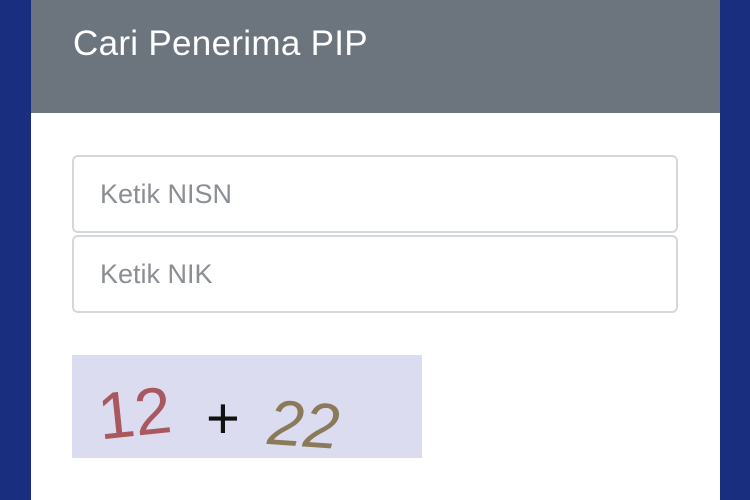  What do you see at coordinates (375, 274) in the screenshot?
I see `nik-input` at bounding box center [375, 274].